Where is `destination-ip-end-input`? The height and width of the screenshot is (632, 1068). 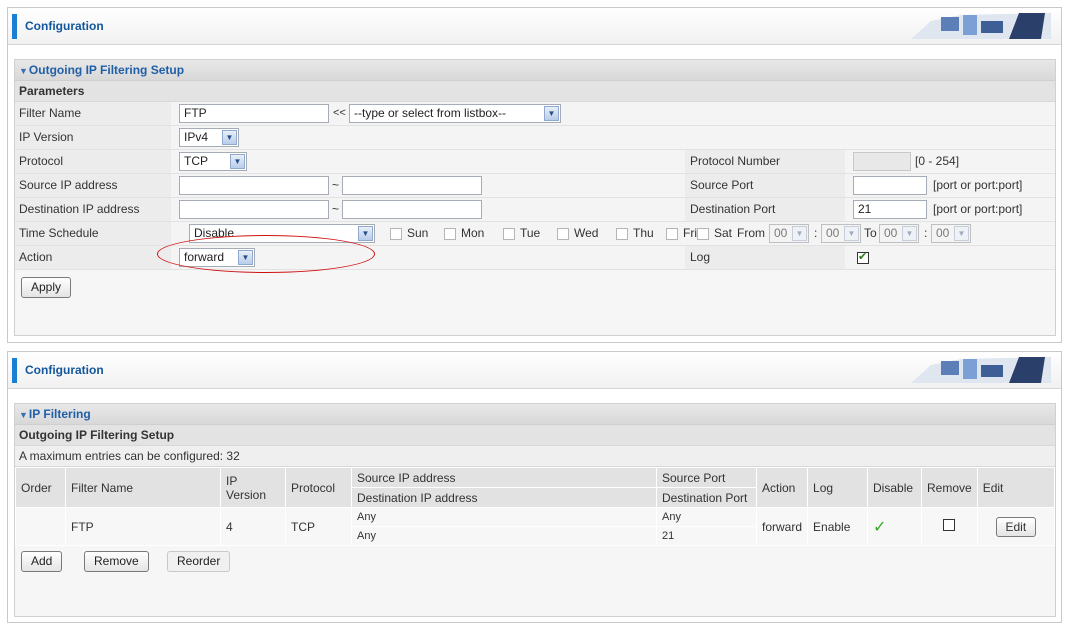
destination-ip-end-input is located at coordinates (412, 209).